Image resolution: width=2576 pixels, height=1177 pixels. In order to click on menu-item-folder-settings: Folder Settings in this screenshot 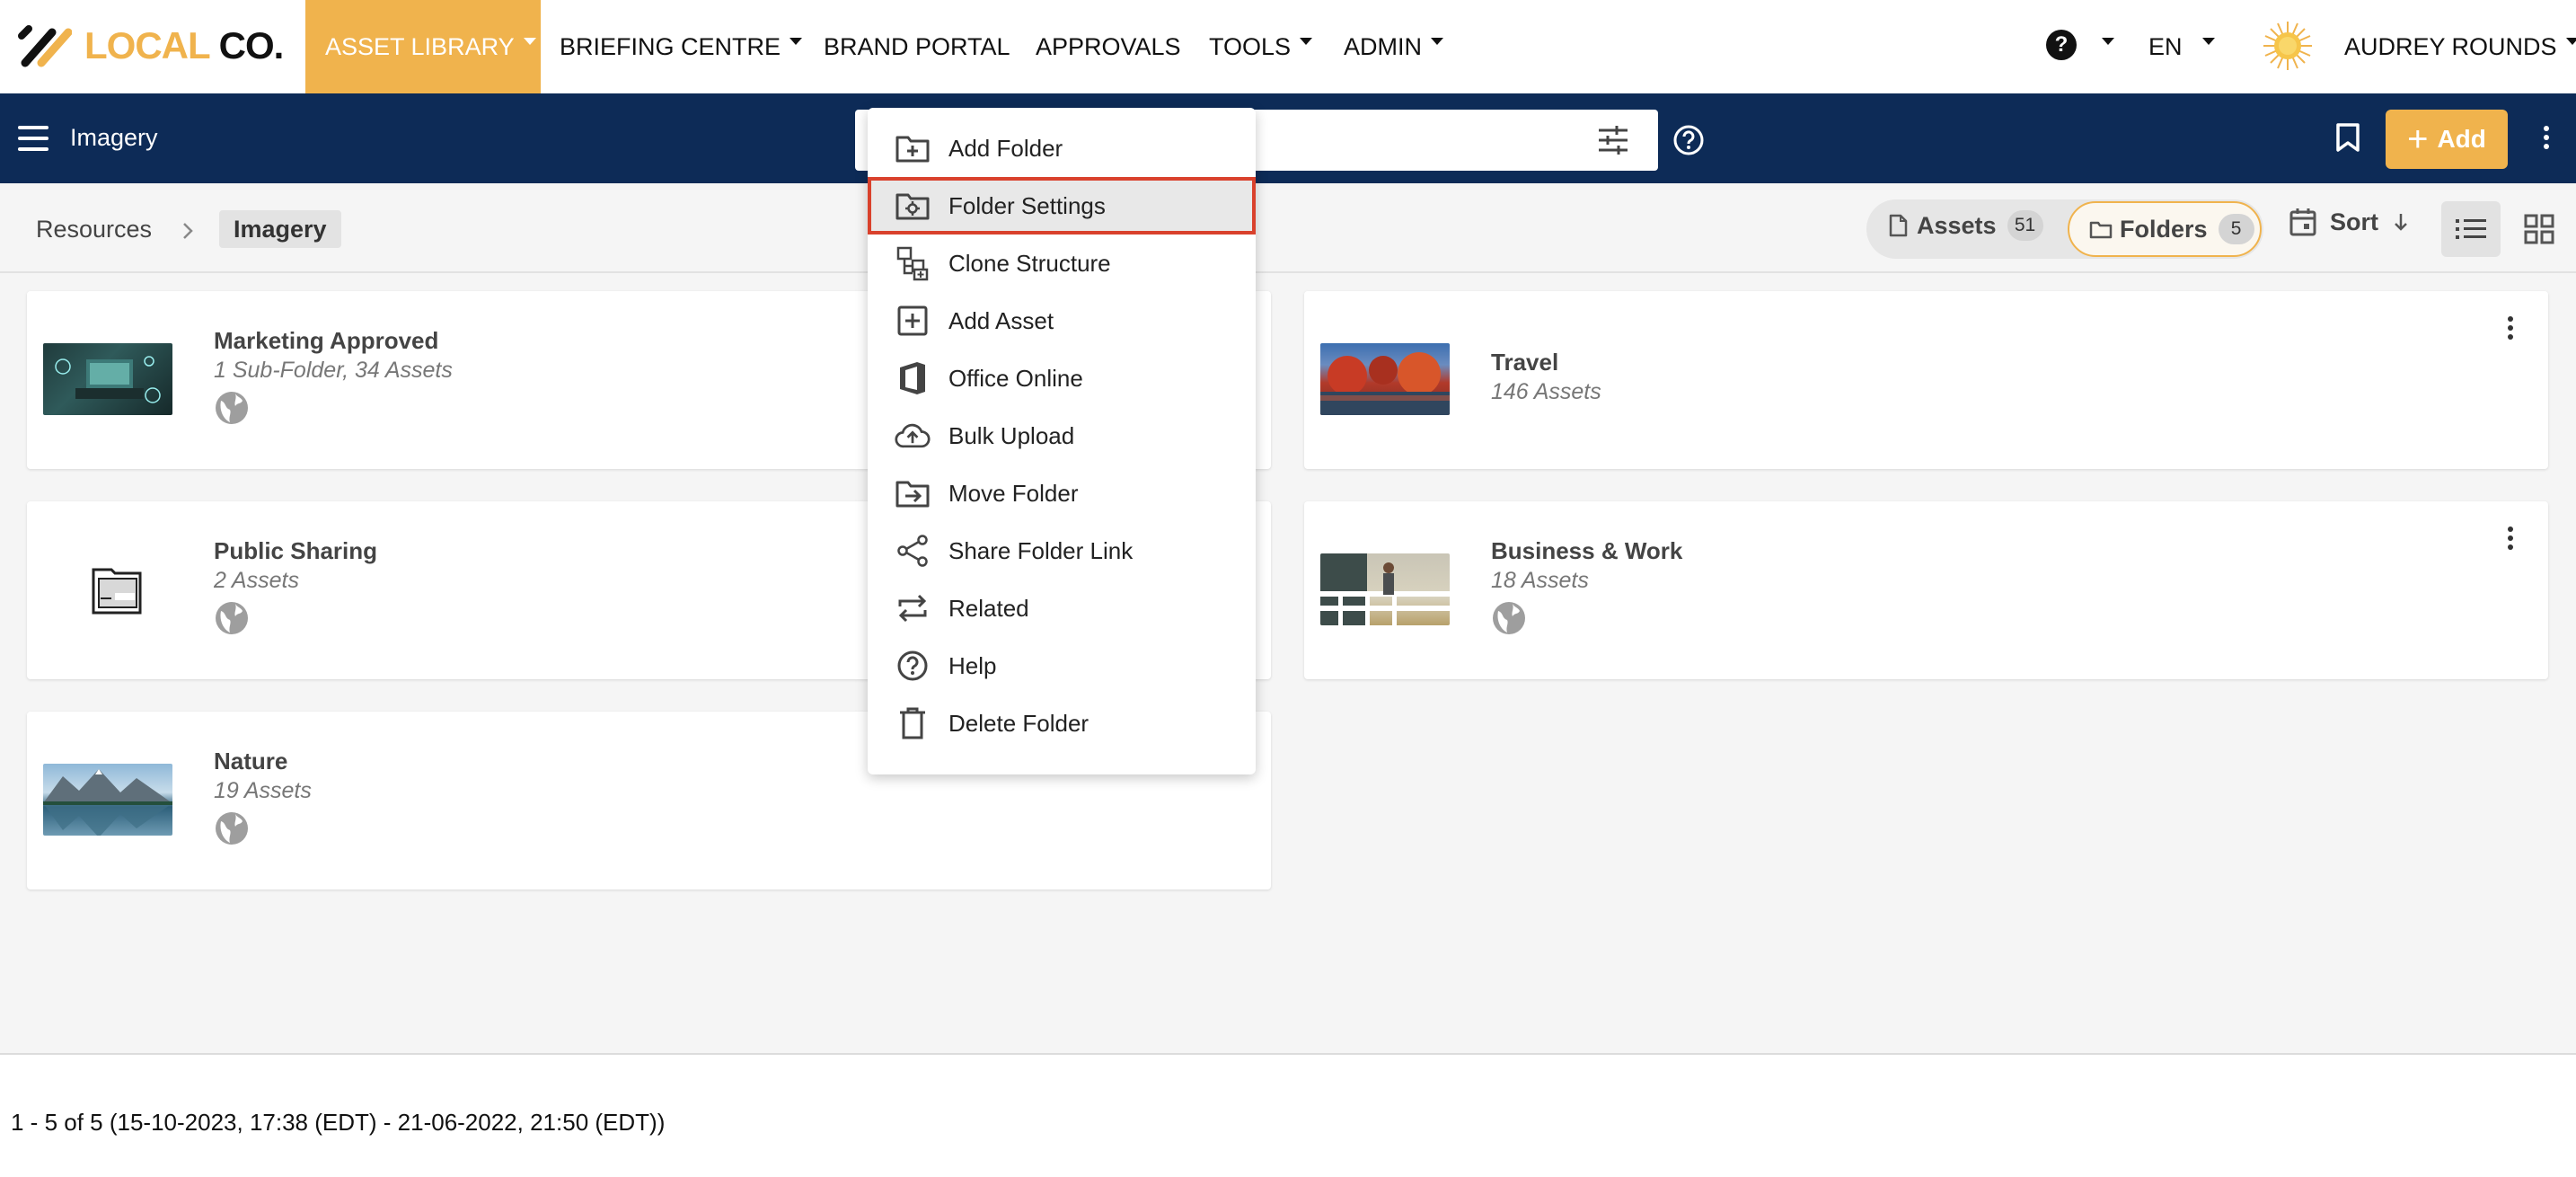, I will do `click(1062, 206)`.